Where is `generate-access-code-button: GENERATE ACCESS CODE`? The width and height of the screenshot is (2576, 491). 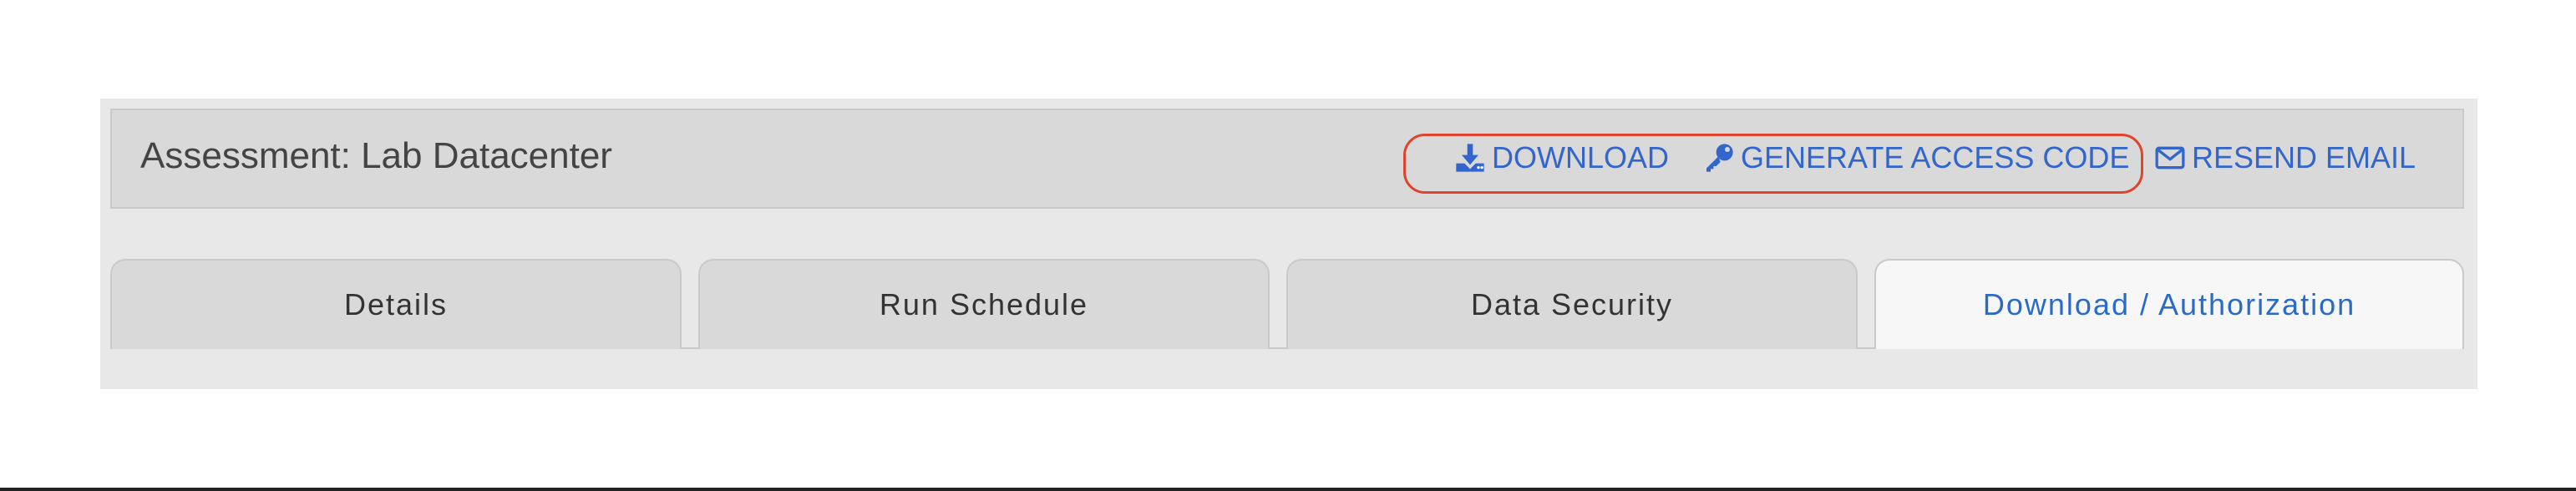
generate-access-code-button: GENERATE ACCESS CODE is located at coordinates (1915, 157).